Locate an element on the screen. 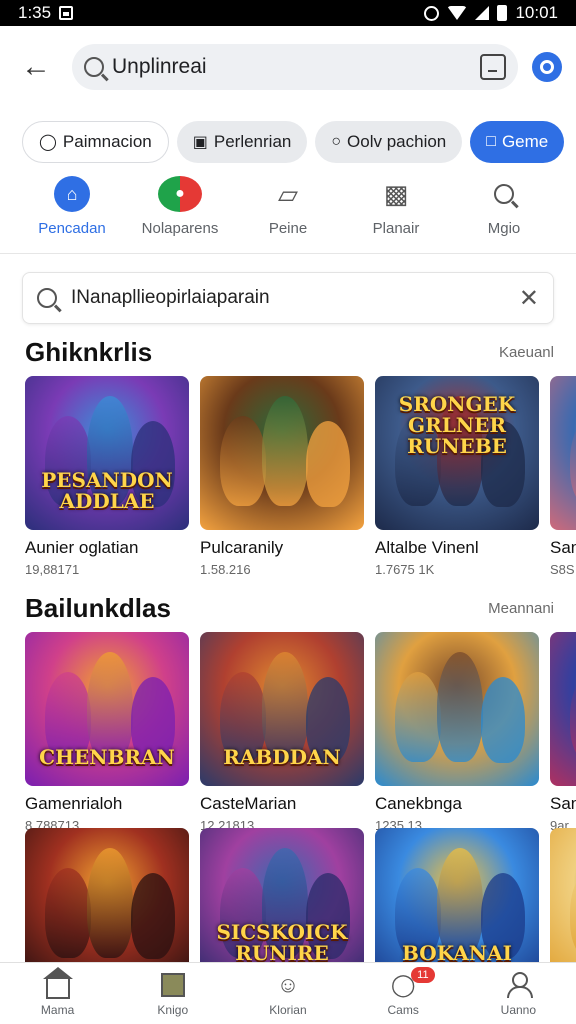 The width and height of the screenshot is (576, 1024). game-card: BOKANAI is located at coordinates (457, 905).